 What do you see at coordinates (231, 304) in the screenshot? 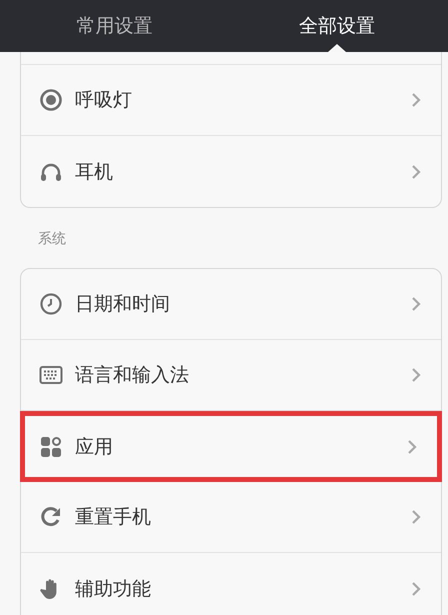
I see `settings-row: 日期和时间` at bounding box center [231, 304].